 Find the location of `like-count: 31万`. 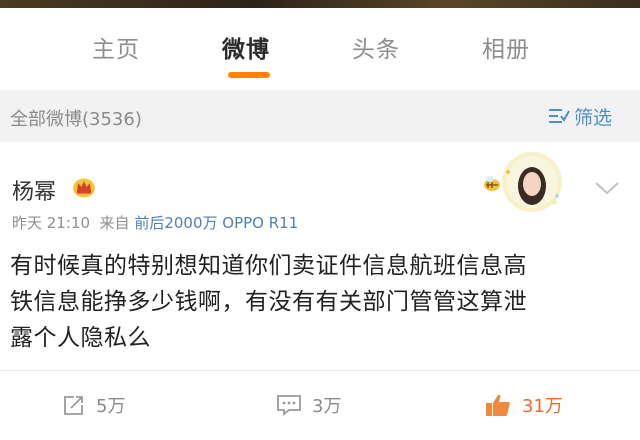

like-count: 31万 is located at coordinates (542, 406).